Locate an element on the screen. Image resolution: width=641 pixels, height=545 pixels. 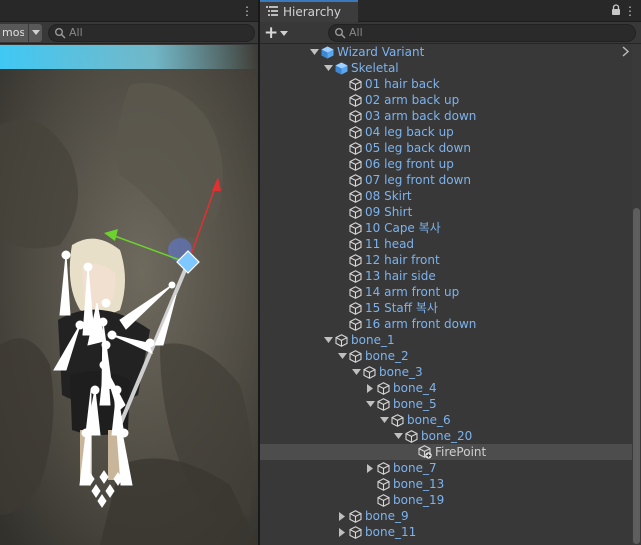
hierarchy-item-14-arm-front-up: 14 arm front up is located at coordinates (446, 292).